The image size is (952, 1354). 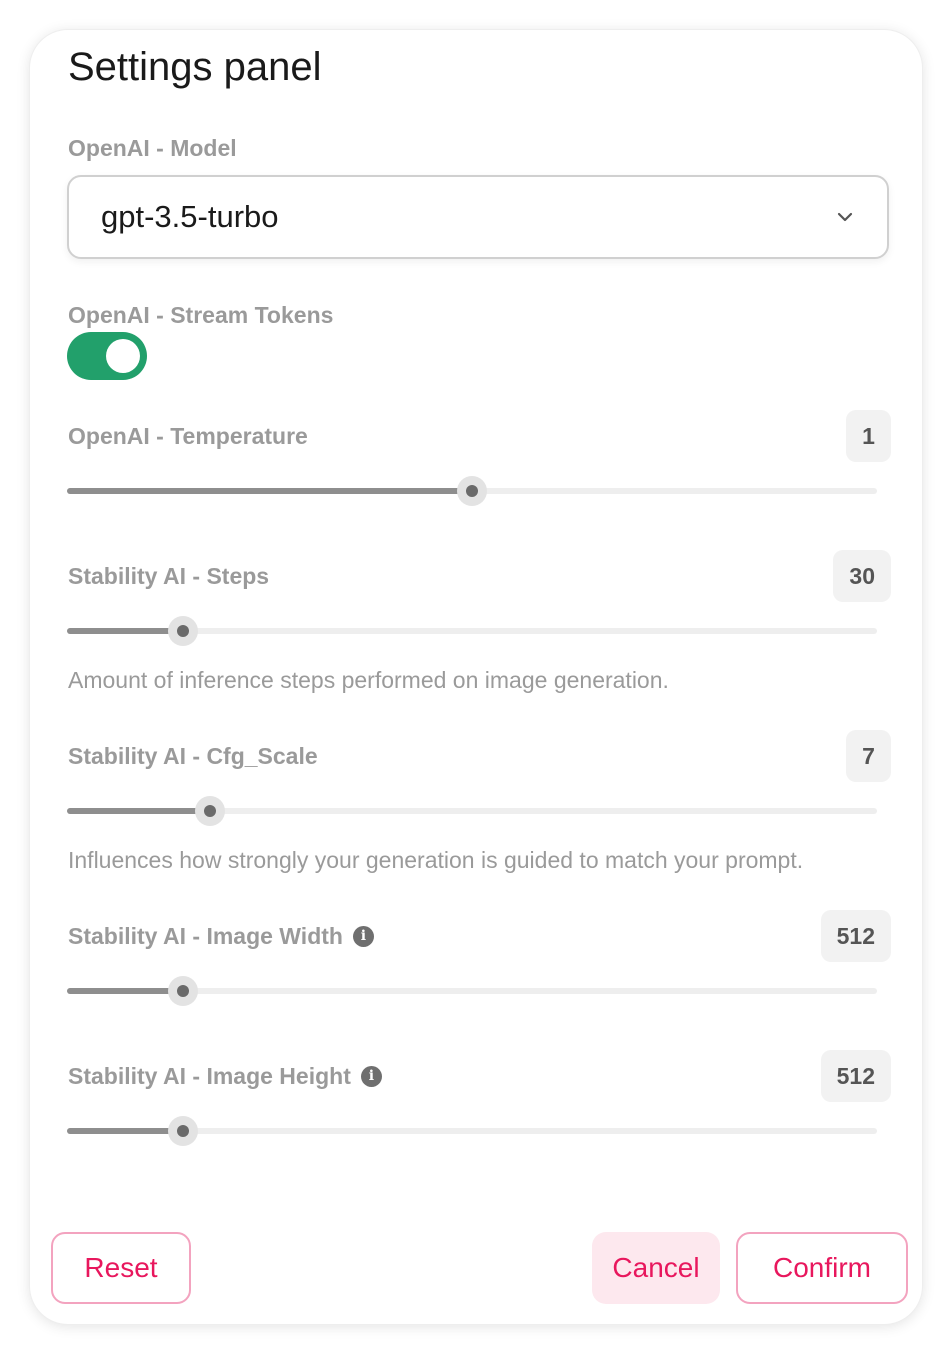 What do you see at coordinates (656, 1268) in the screenshot?
I see `cancel-button: Cancel` at bounding box center [656, 1268].